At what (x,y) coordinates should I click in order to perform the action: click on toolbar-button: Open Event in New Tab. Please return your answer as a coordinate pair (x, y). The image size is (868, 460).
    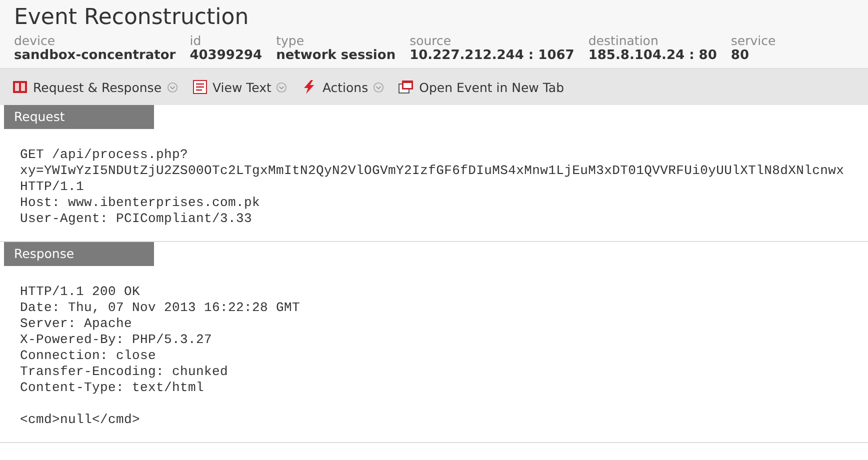
    Looking at the image, I should click on (481, 87).